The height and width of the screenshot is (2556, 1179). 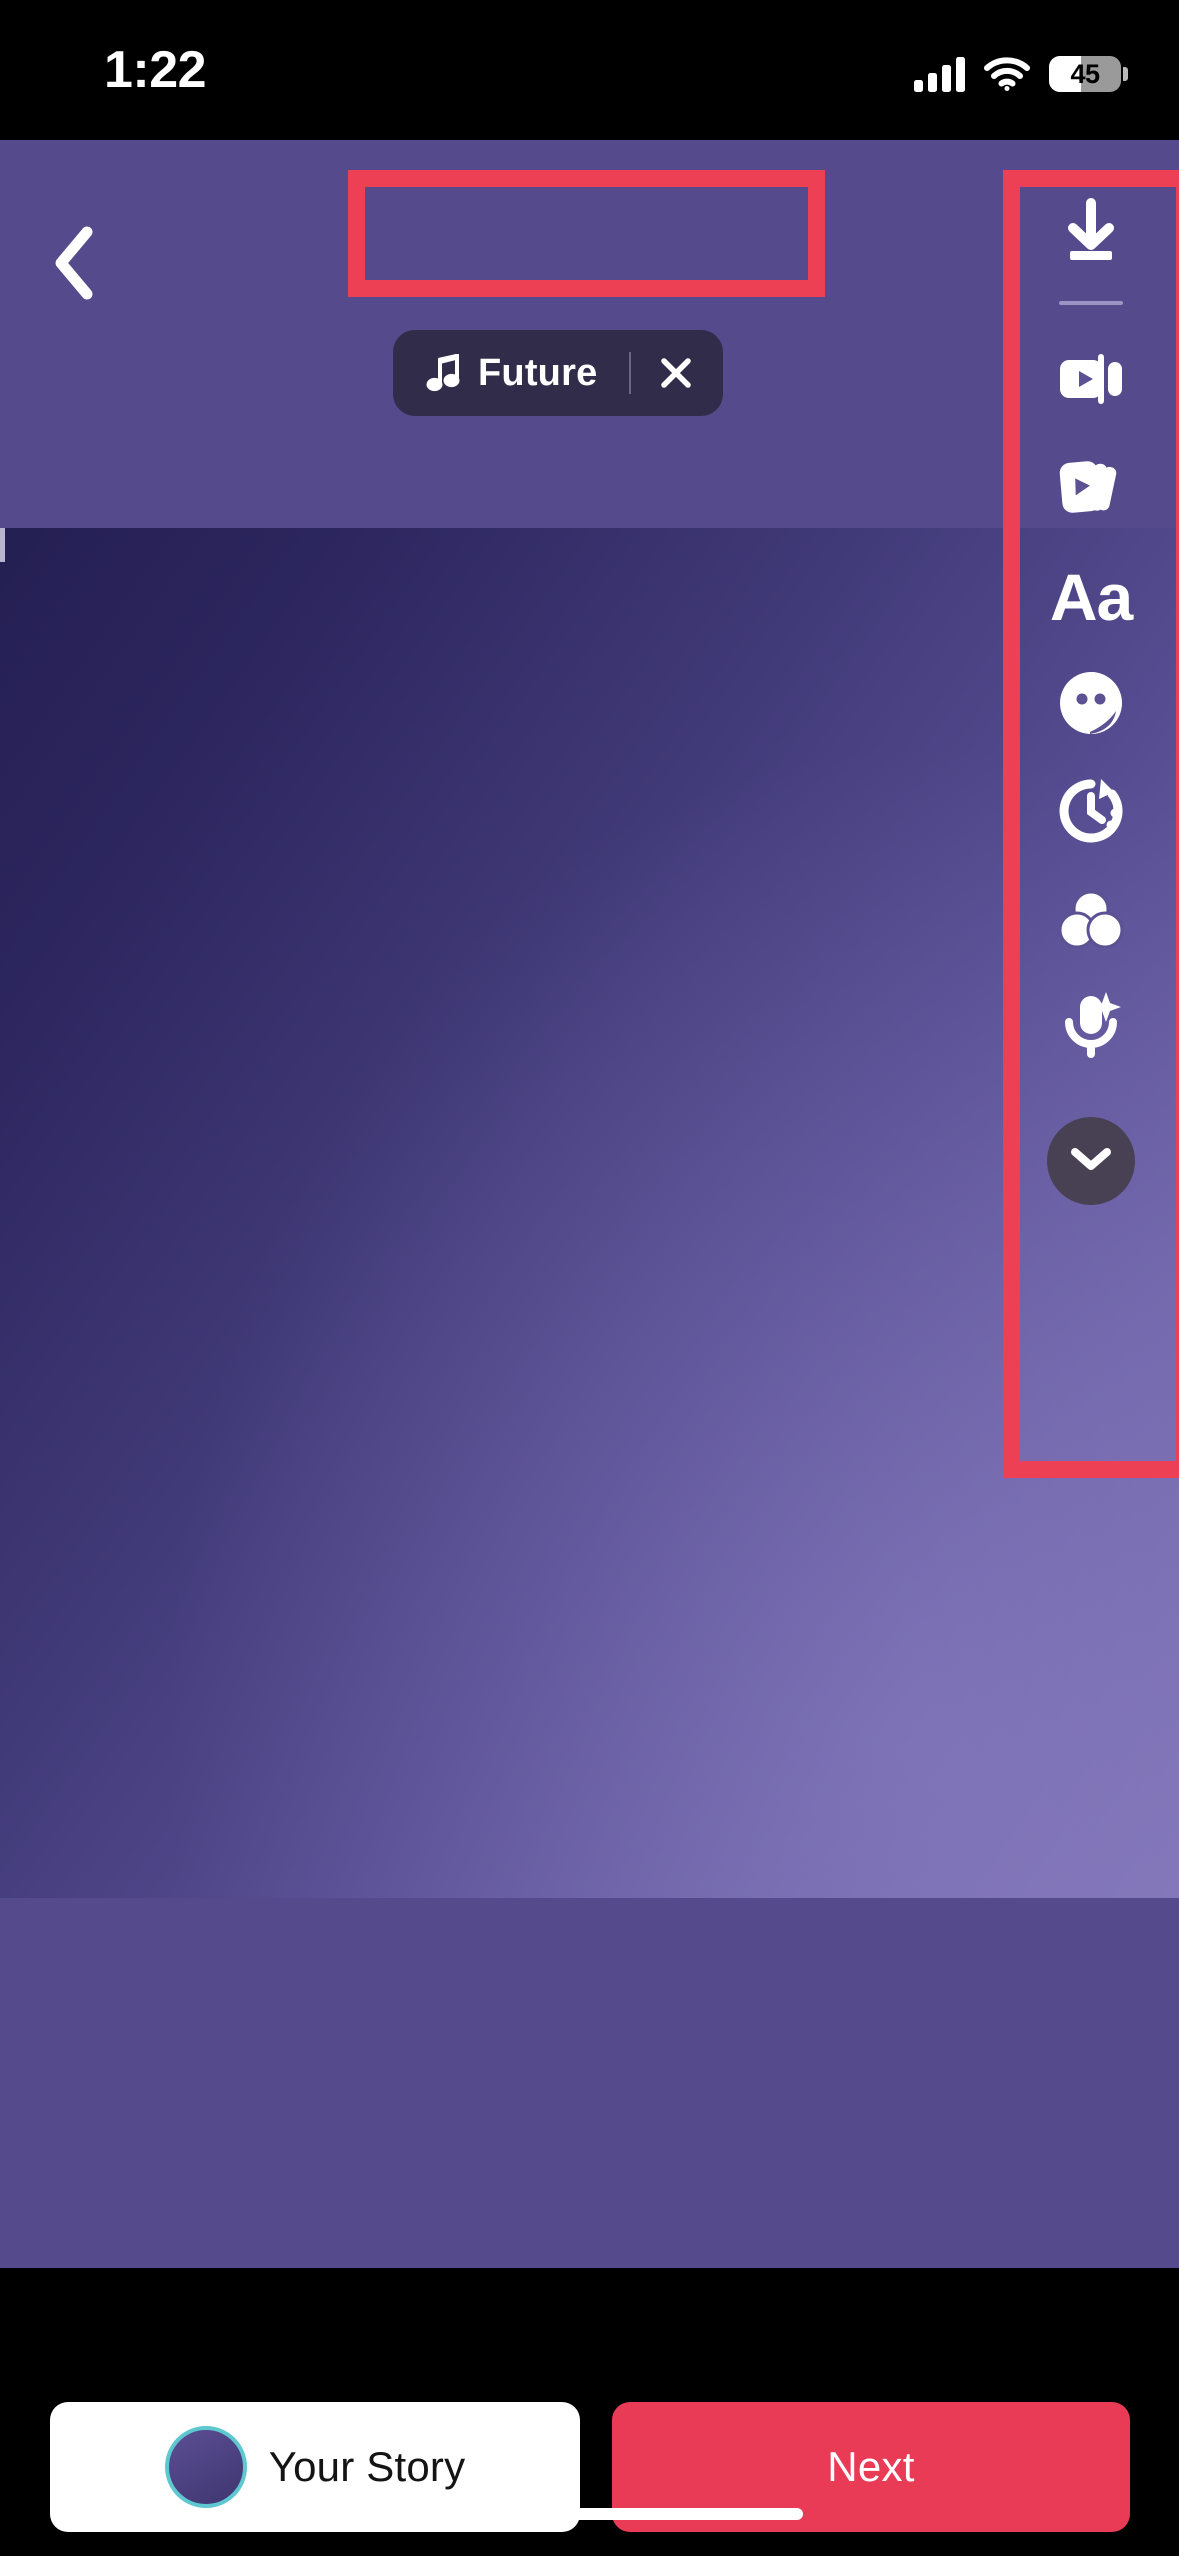 I want to click on add-sticker-button, so click(x=1091, y=705).